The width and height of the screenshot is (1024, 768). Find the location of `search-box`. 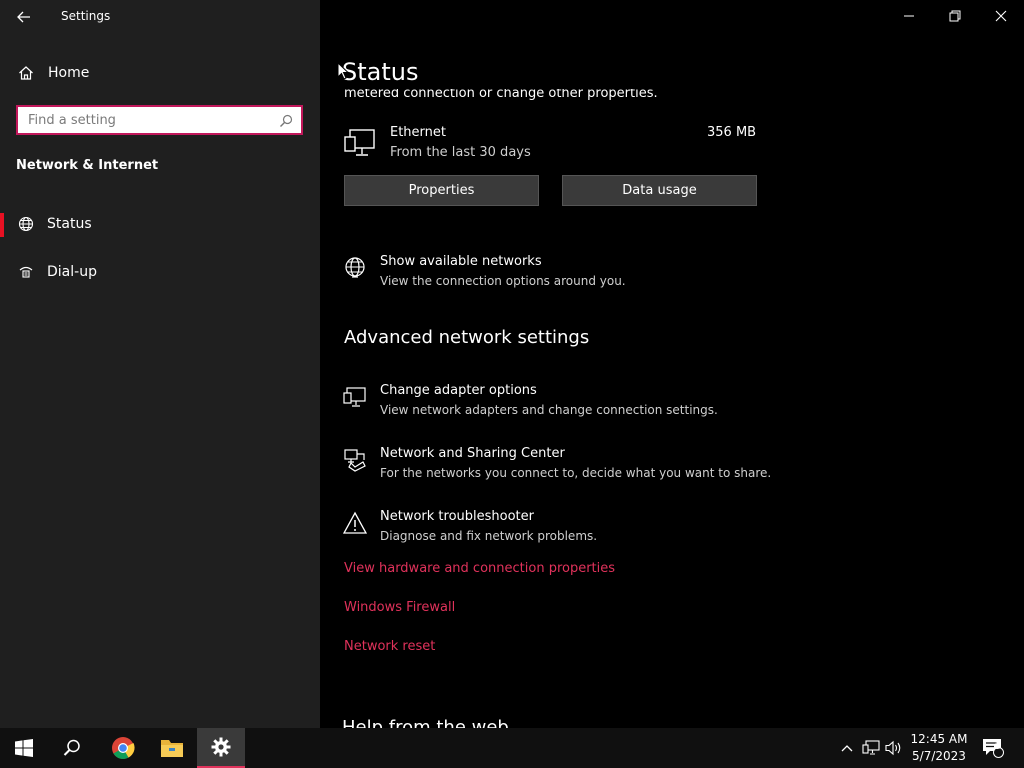

search-box is located at coordinates (159, 120).